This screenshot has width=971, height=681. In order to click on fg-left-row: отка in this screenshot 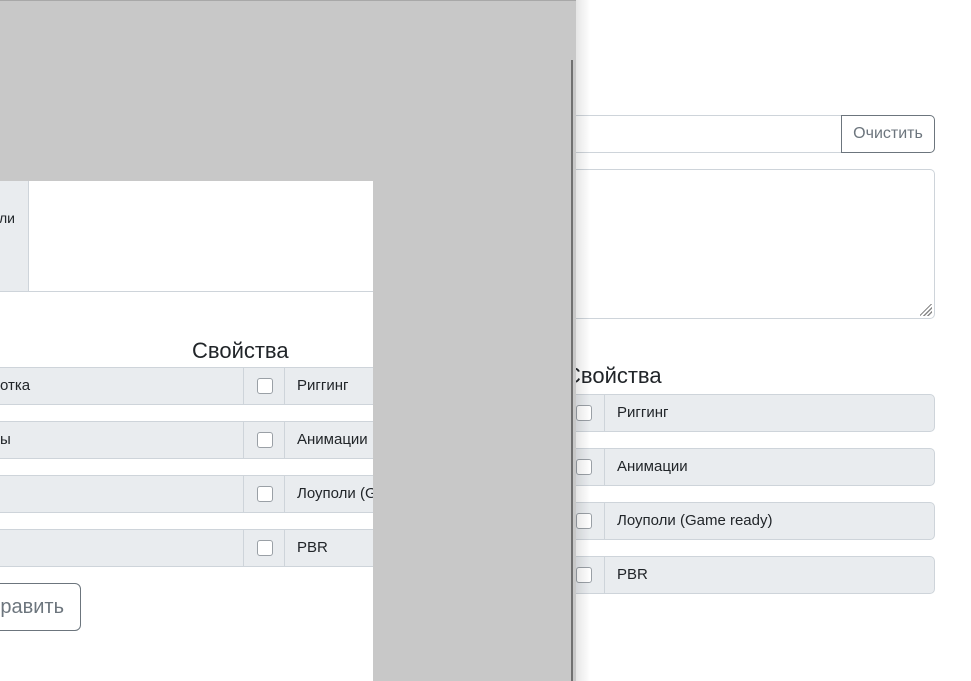, I will do `click(122, 386)`.